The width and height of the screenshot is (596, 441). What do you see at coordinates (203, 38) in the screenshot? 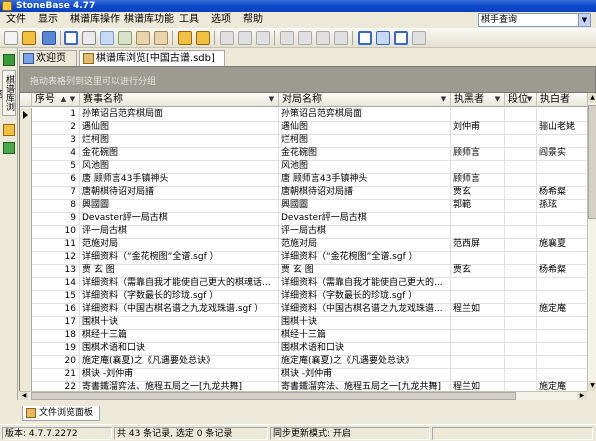
I see `folder-tree-icon` at bounding box center [203, 38].